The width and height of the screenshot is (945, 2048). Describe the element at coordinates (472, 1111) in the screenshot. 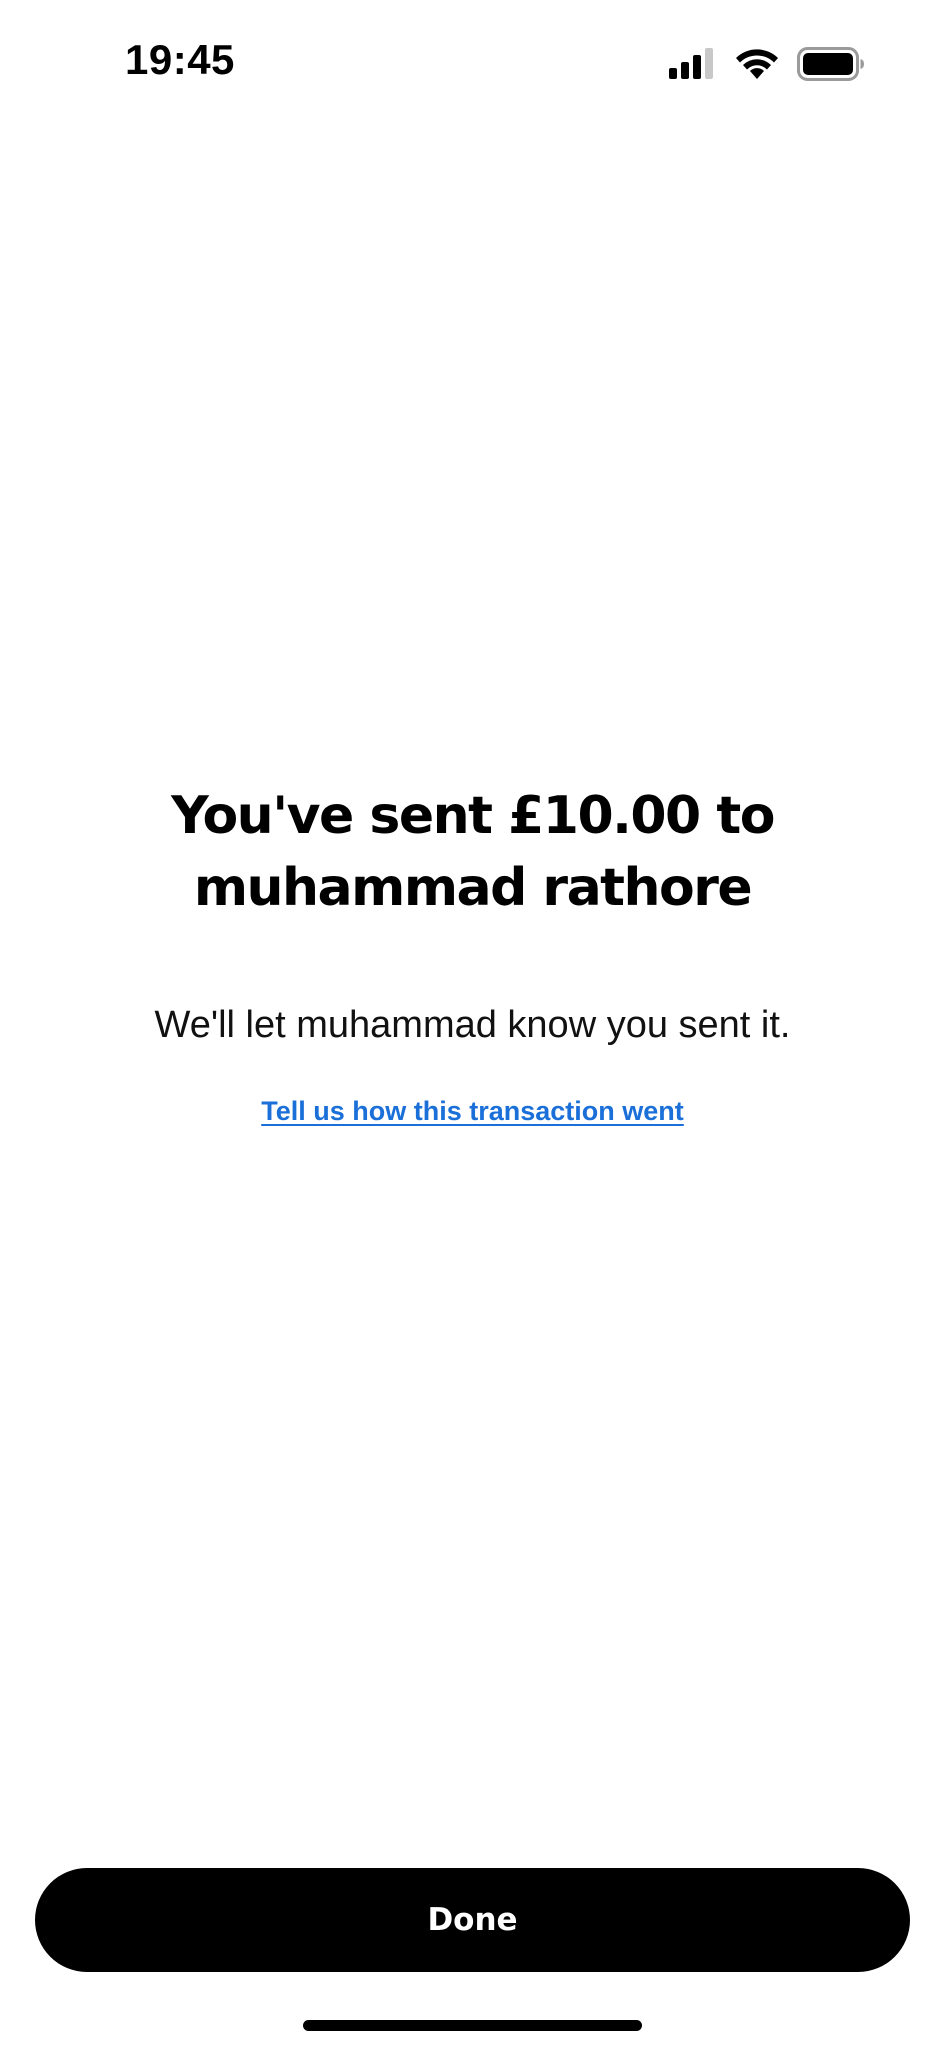

I see `transaction-feedback-link: Tell us how this transaction went` at that location.